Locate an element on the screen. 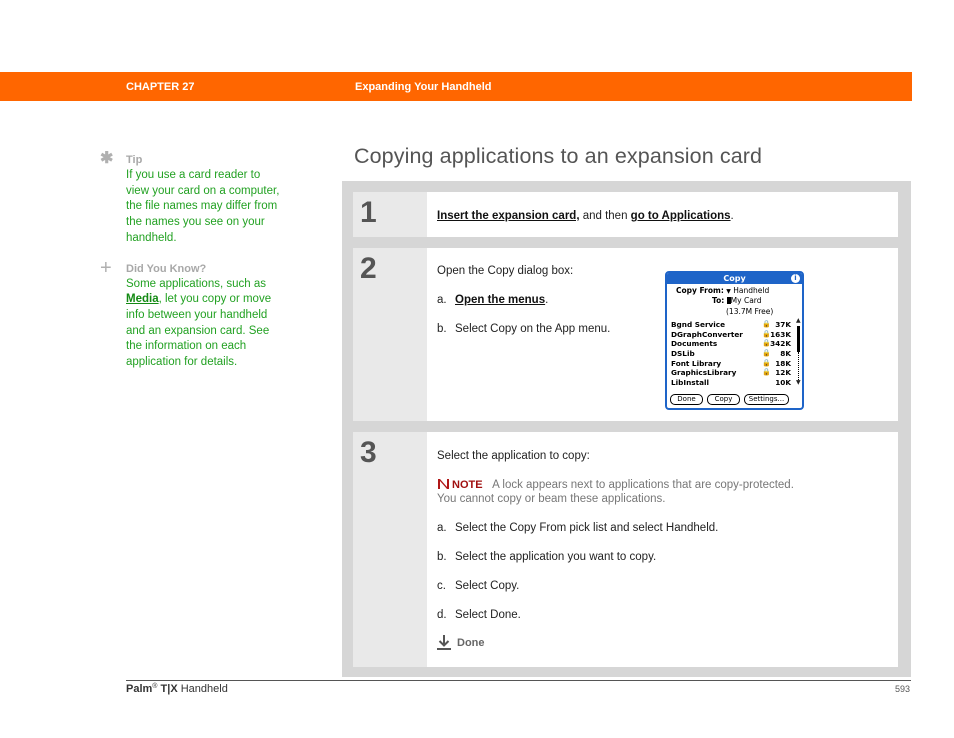 The width and height of the screenshot is (954, 738). app-list-item: LibInstall 10K is located at coordinates (731, 383).